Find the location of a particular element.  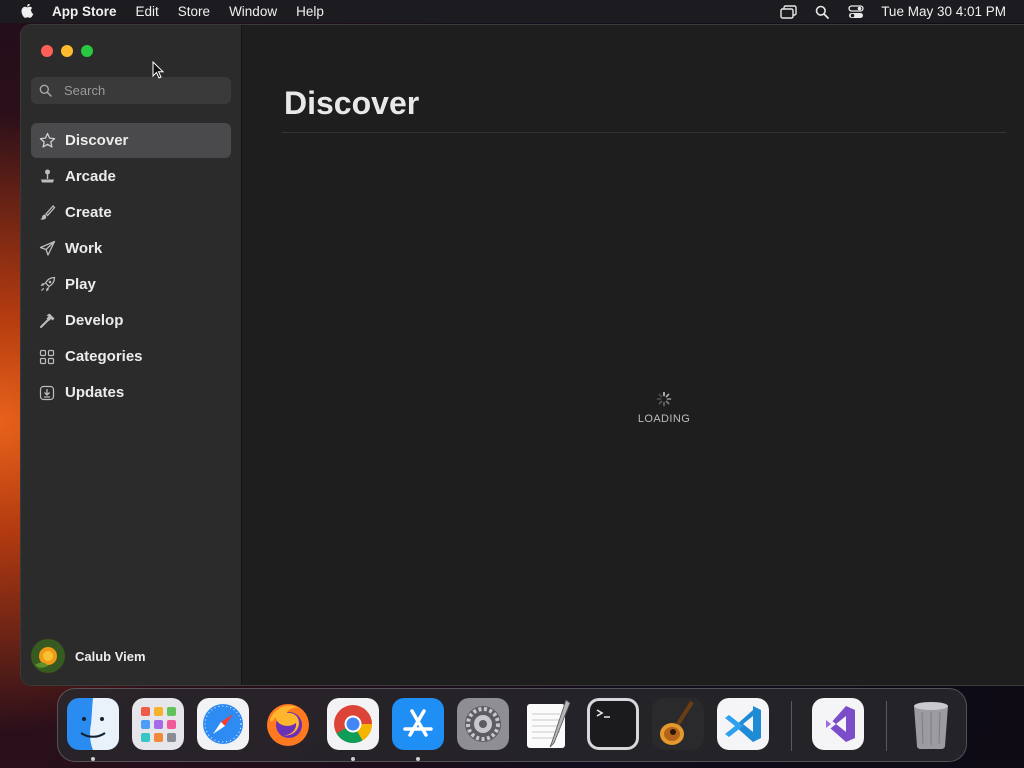

safari-icon is located at coordinates (223, 724).